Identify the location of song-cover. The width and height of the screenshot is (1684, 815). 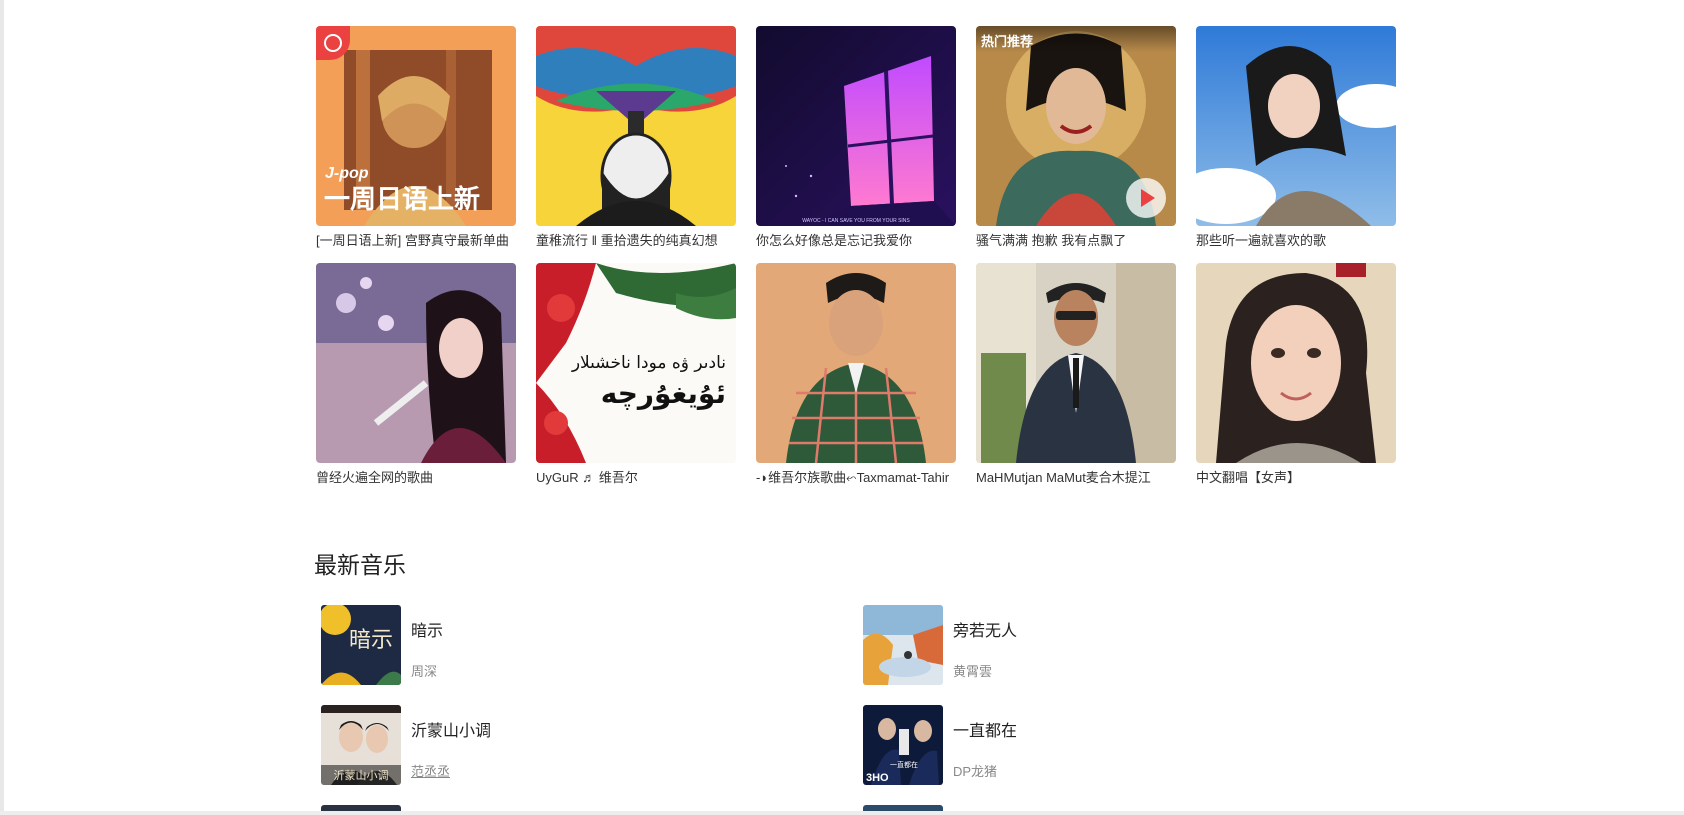
(903, 645).